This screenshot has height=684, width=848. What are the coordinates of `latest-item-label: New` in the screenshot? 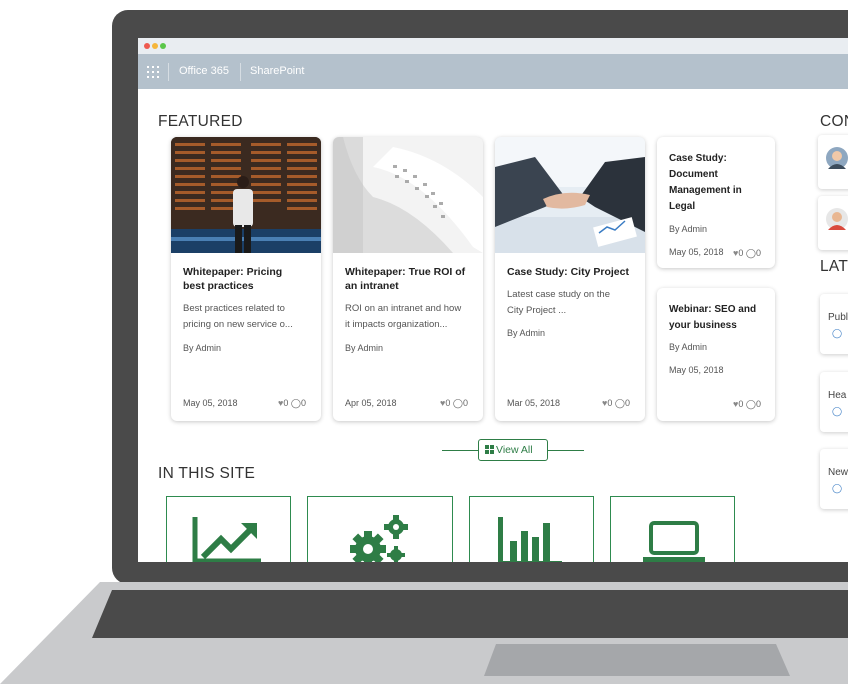 It's located at (838, 472).